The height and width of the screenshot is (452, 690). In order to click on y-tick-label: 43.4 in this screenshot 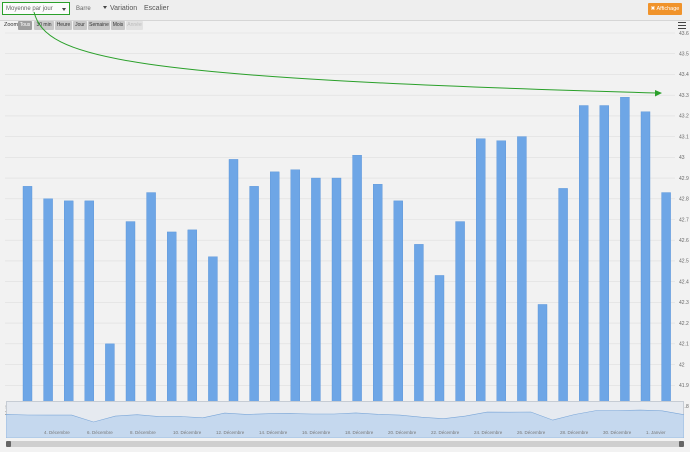, I will do `click(684, 75)`.